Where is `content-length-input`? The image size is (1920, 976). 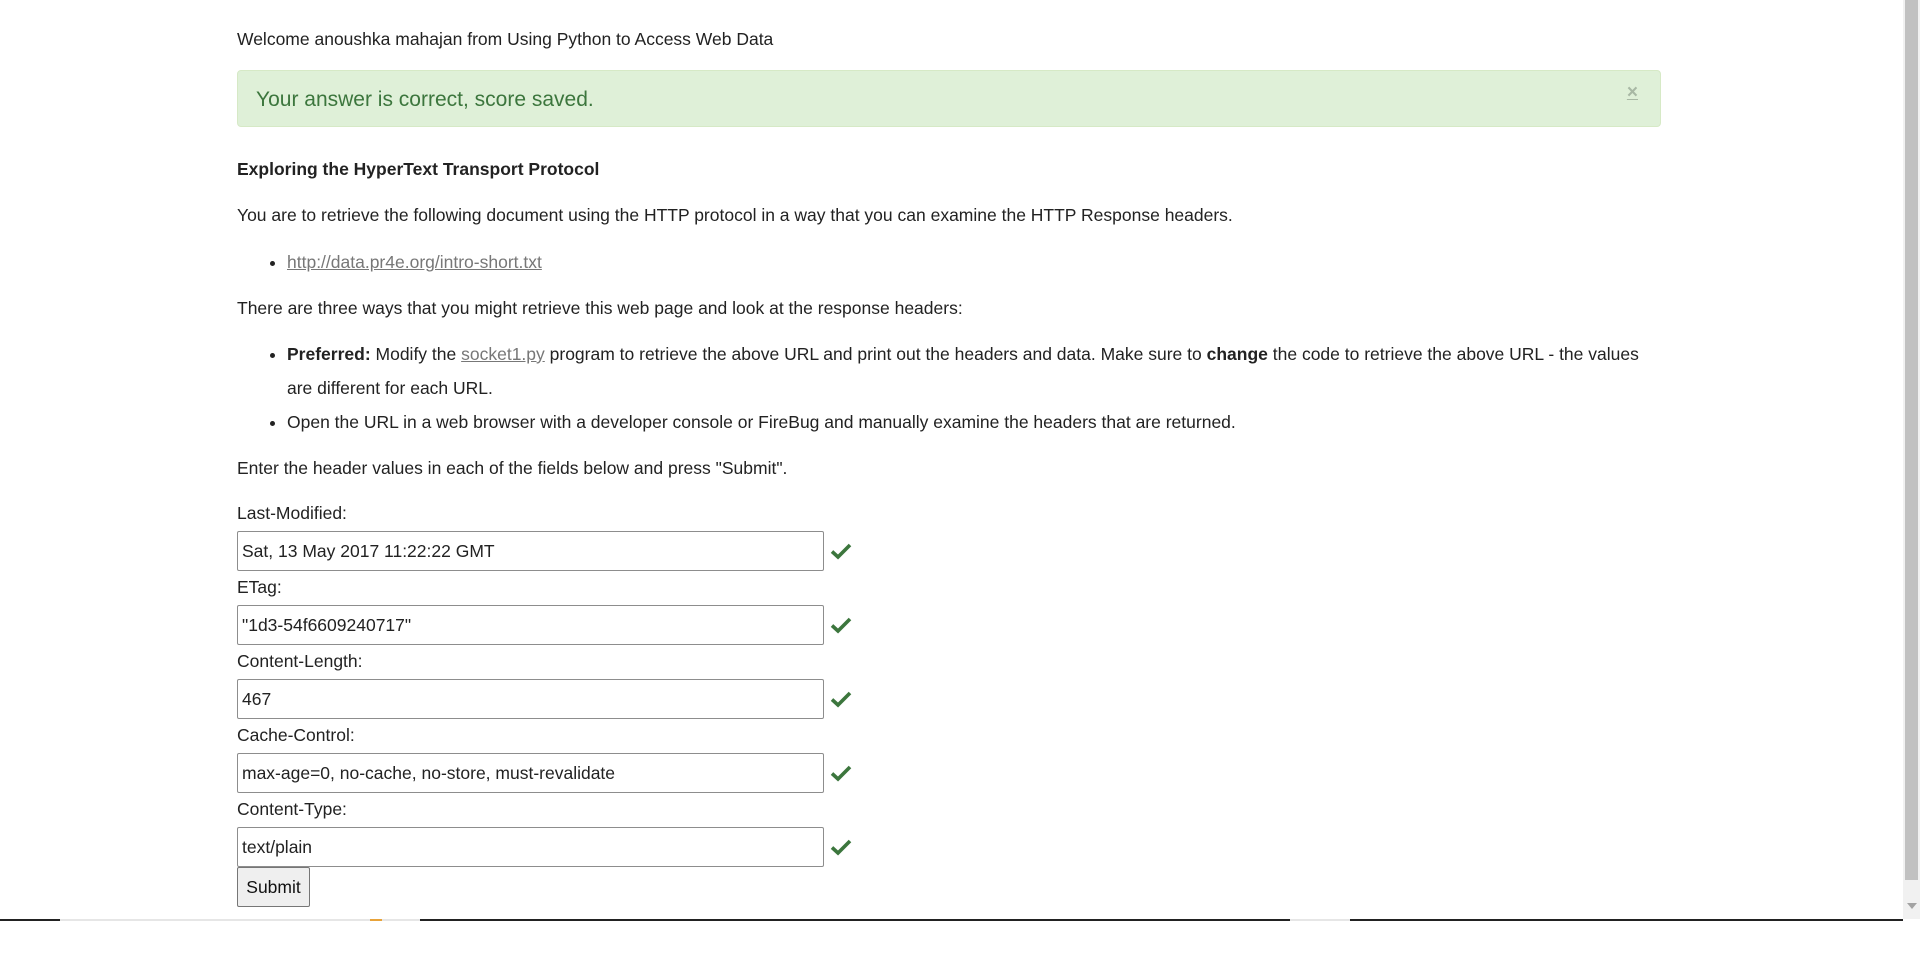
content-length-input is located at coordinates (530, 699).